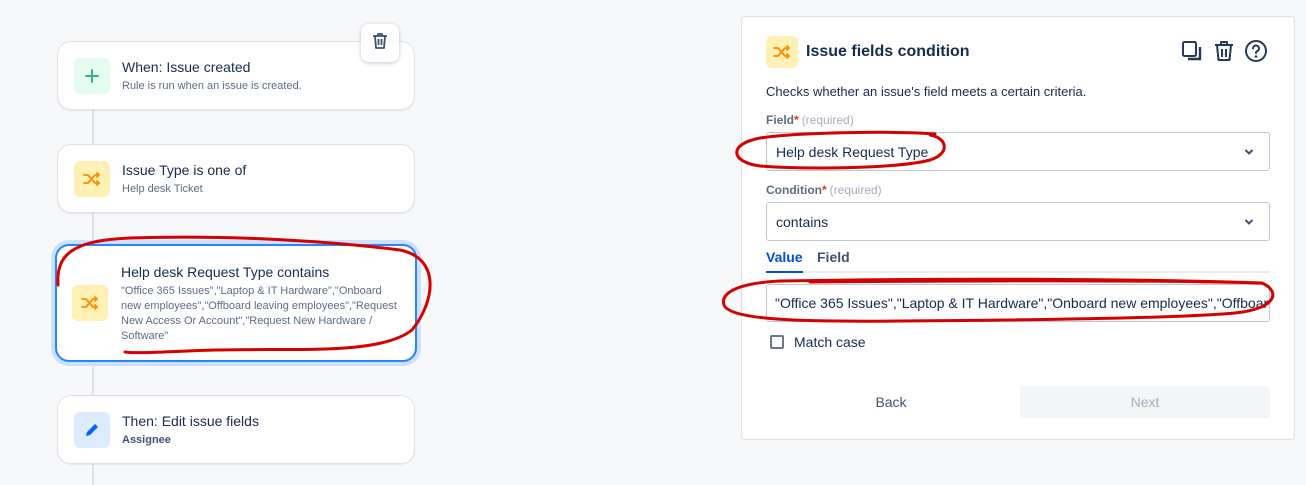 The height and width of the screenshot is (485, 1306). What do you see at coordinates (186, 66) in the screenshot?
I see `trigger-title: When: Issue created` at bounding box center [186, 66].